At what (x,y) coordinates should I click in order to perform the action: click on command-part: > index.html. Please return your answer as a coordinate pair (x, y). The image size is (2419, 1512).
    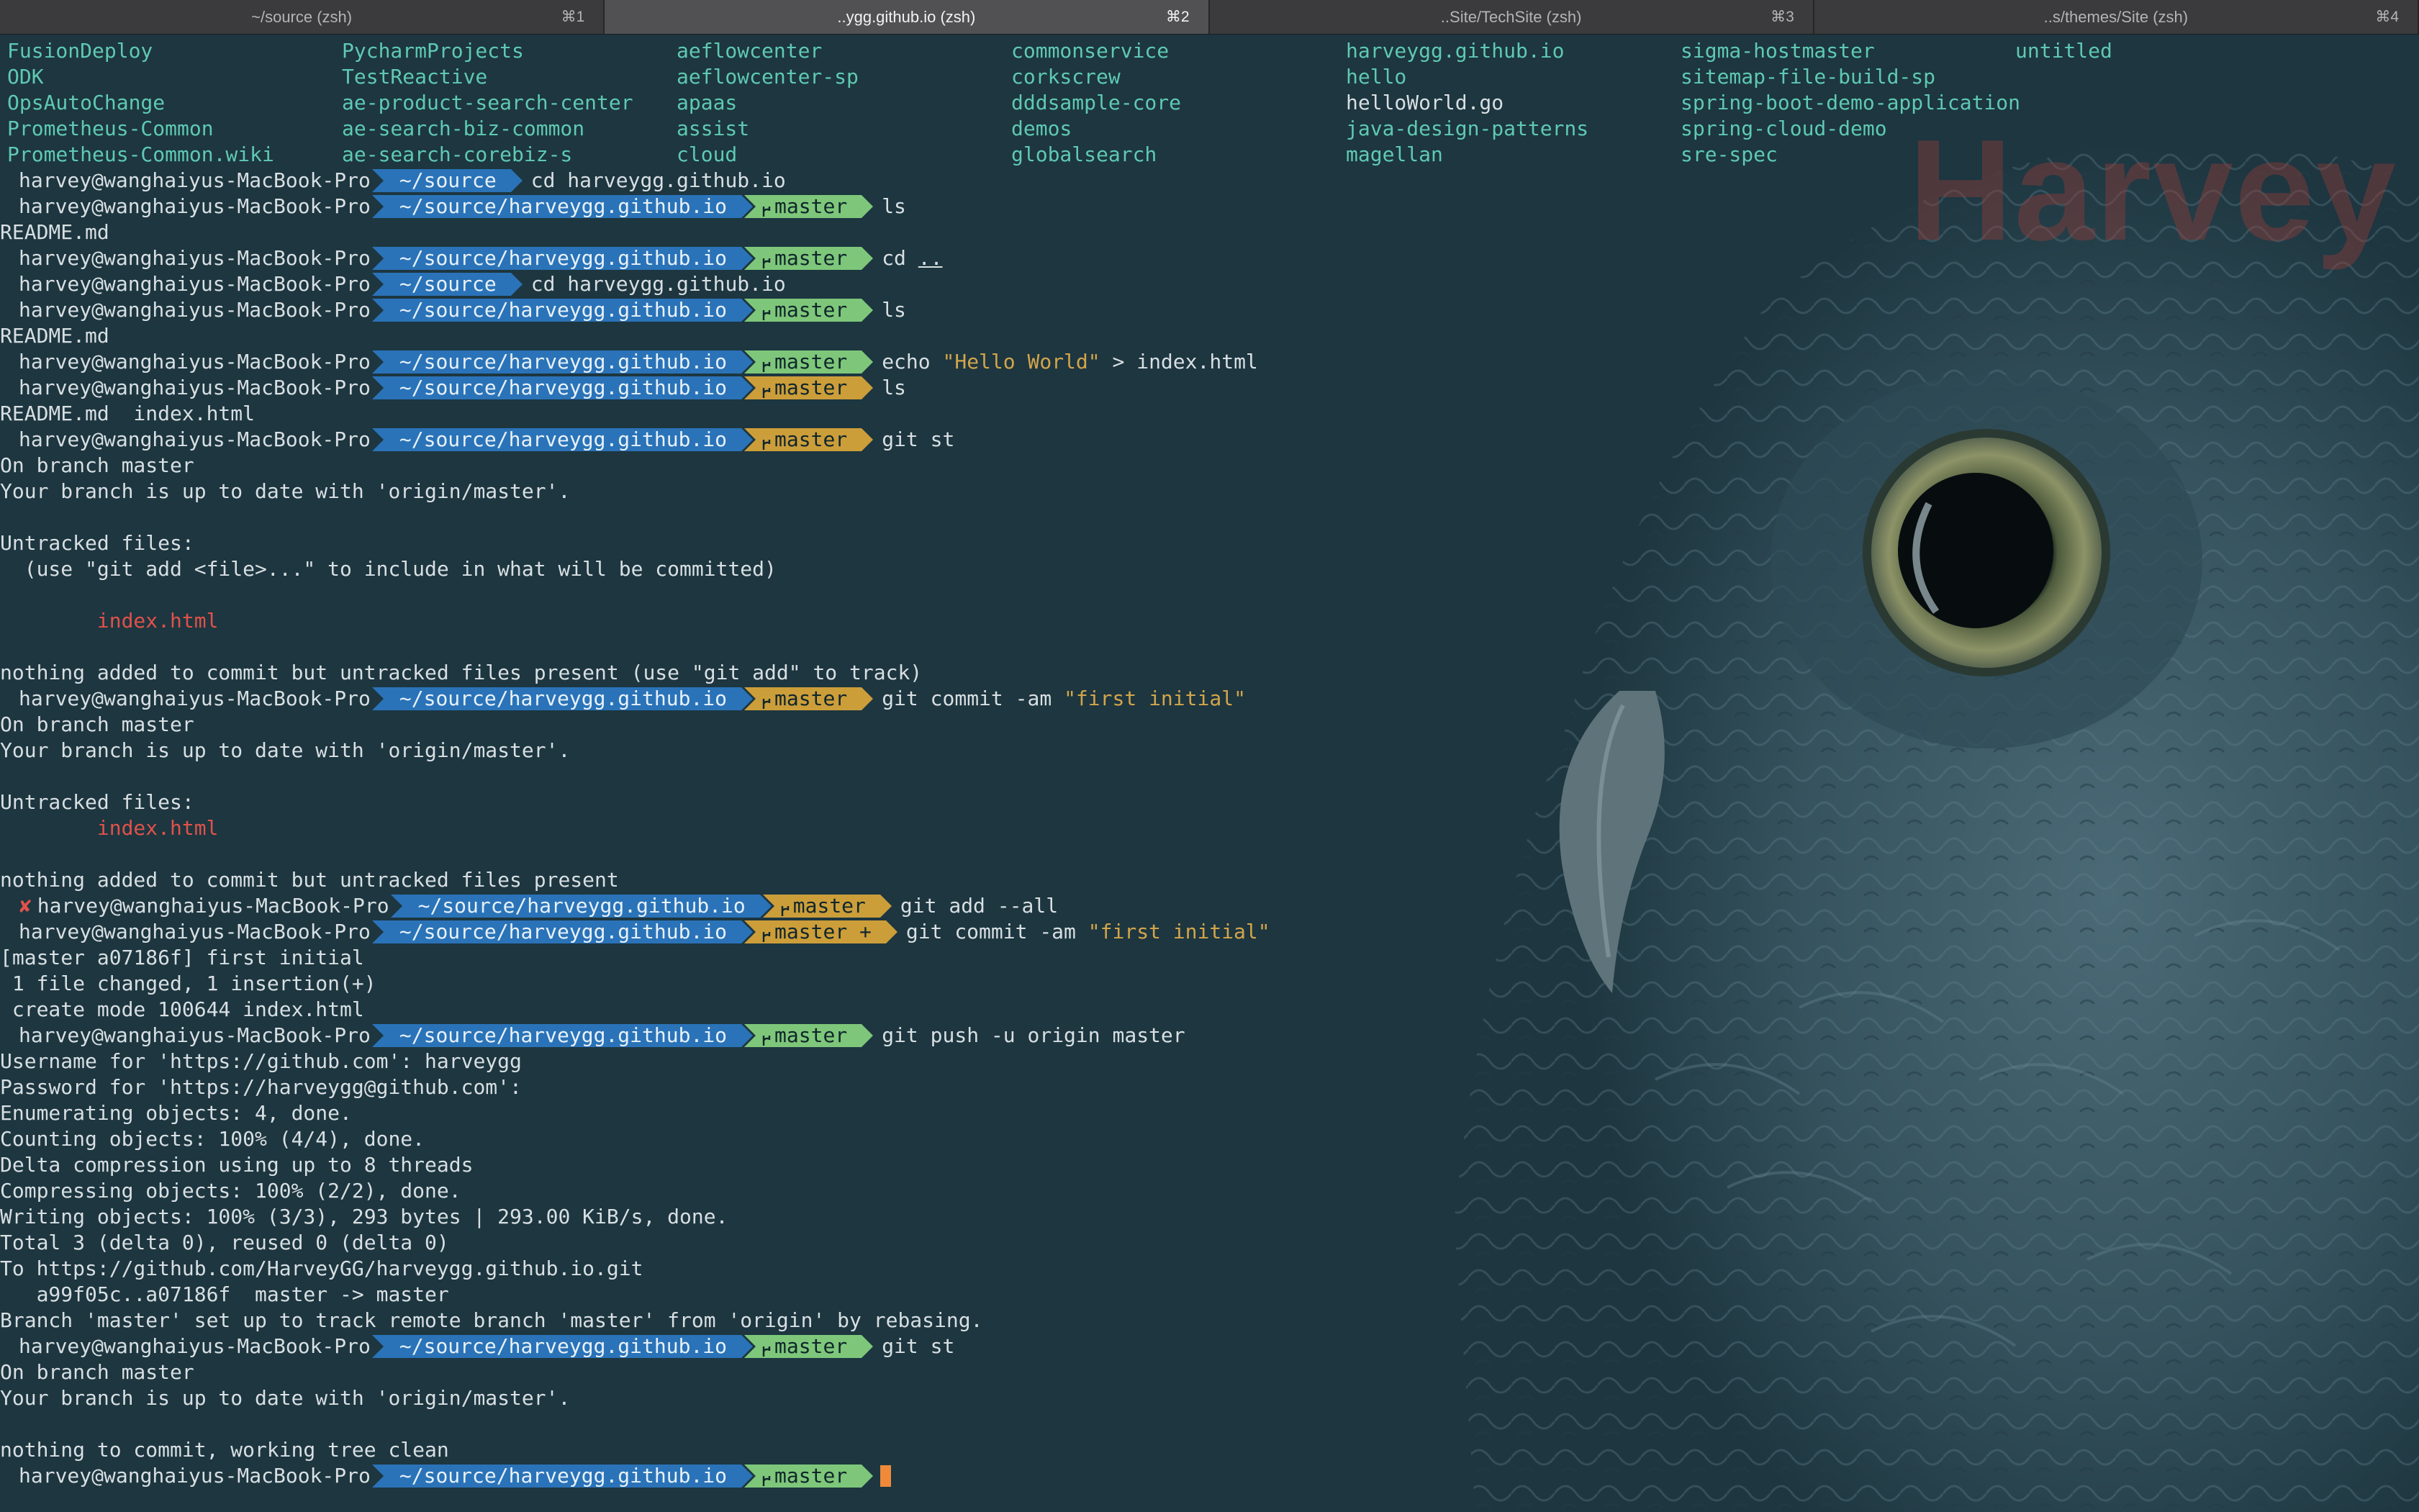
    Looking at the image, I should click on (1179, 362).